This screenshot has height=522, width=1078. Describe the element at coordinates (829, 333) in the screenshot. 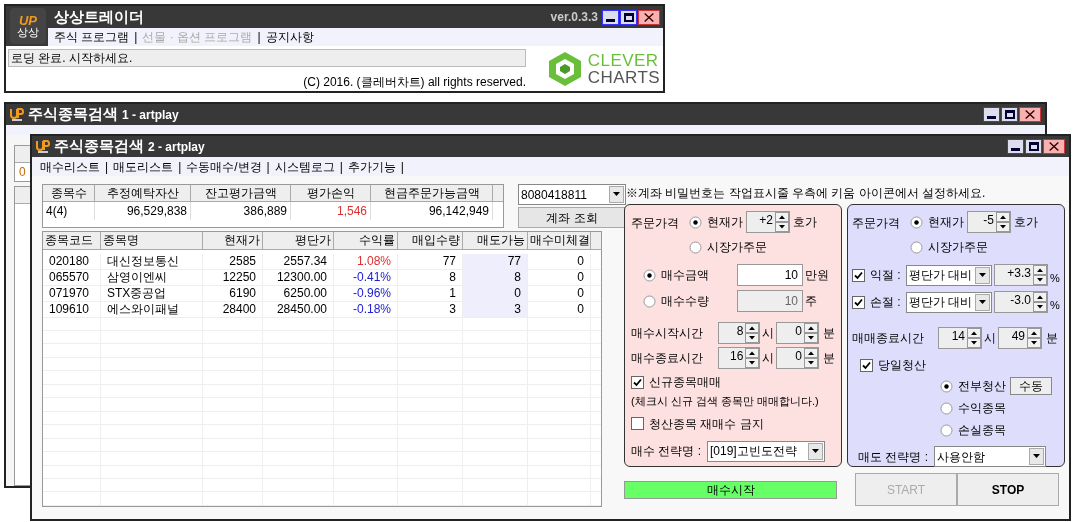

I see `unit-label: 분` at that location.